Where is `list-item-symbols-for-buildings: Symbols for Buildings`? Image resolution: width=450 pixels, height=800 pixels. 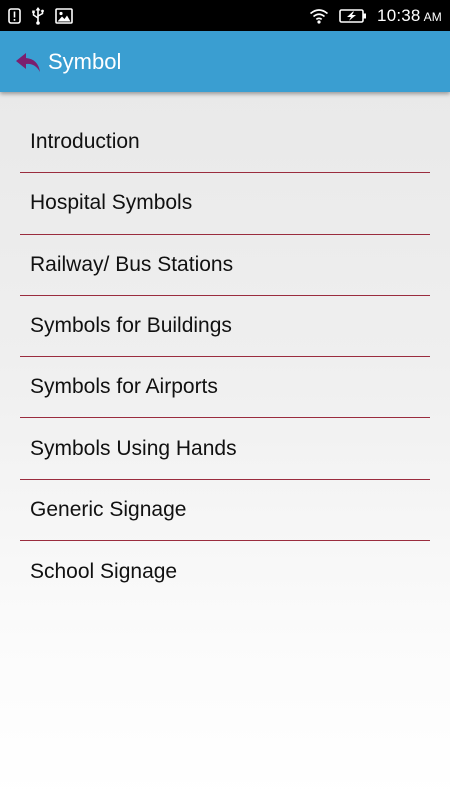 list-item-symbols-for-buildings: Symbols for Buildings is located at coordinates (225, 327).